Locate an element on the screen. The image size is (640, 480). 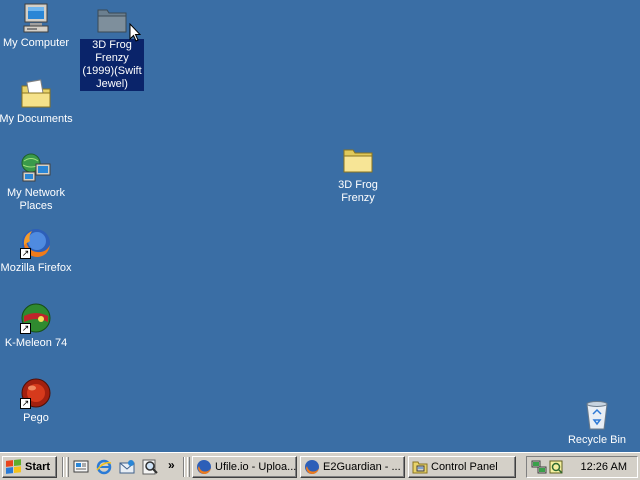
desktop-icon-3d-frog-frenzy: 3D Frog Frenzy is located at coordinates (358, 174).